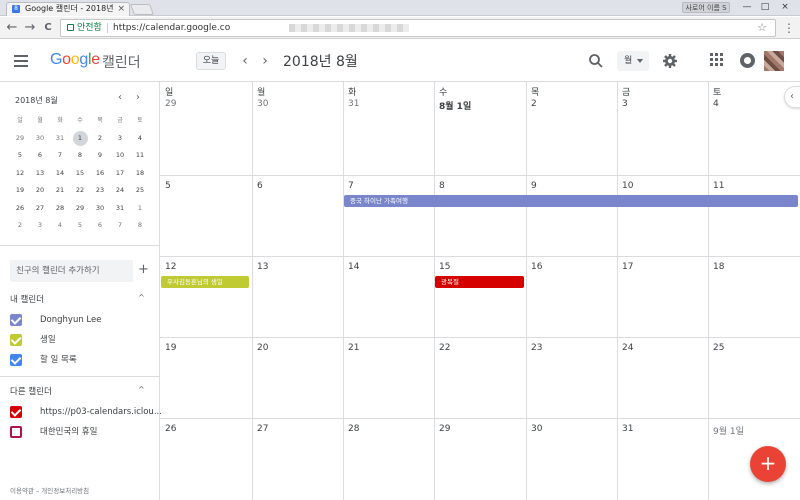 The width and height of the screenshot is (800, 500). I want to click on bookmark-star-icon: ☆, so click(762, 28).